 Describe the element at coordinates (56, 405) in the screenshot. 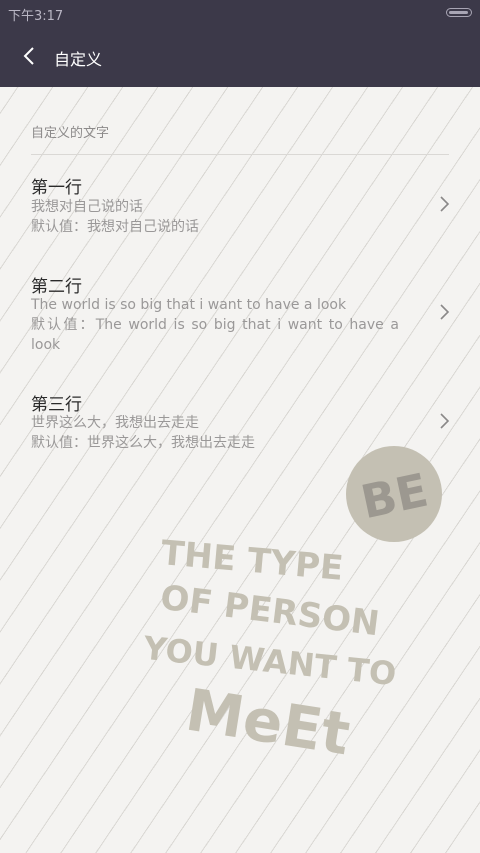

I see `row-title: 第三行` at that location.